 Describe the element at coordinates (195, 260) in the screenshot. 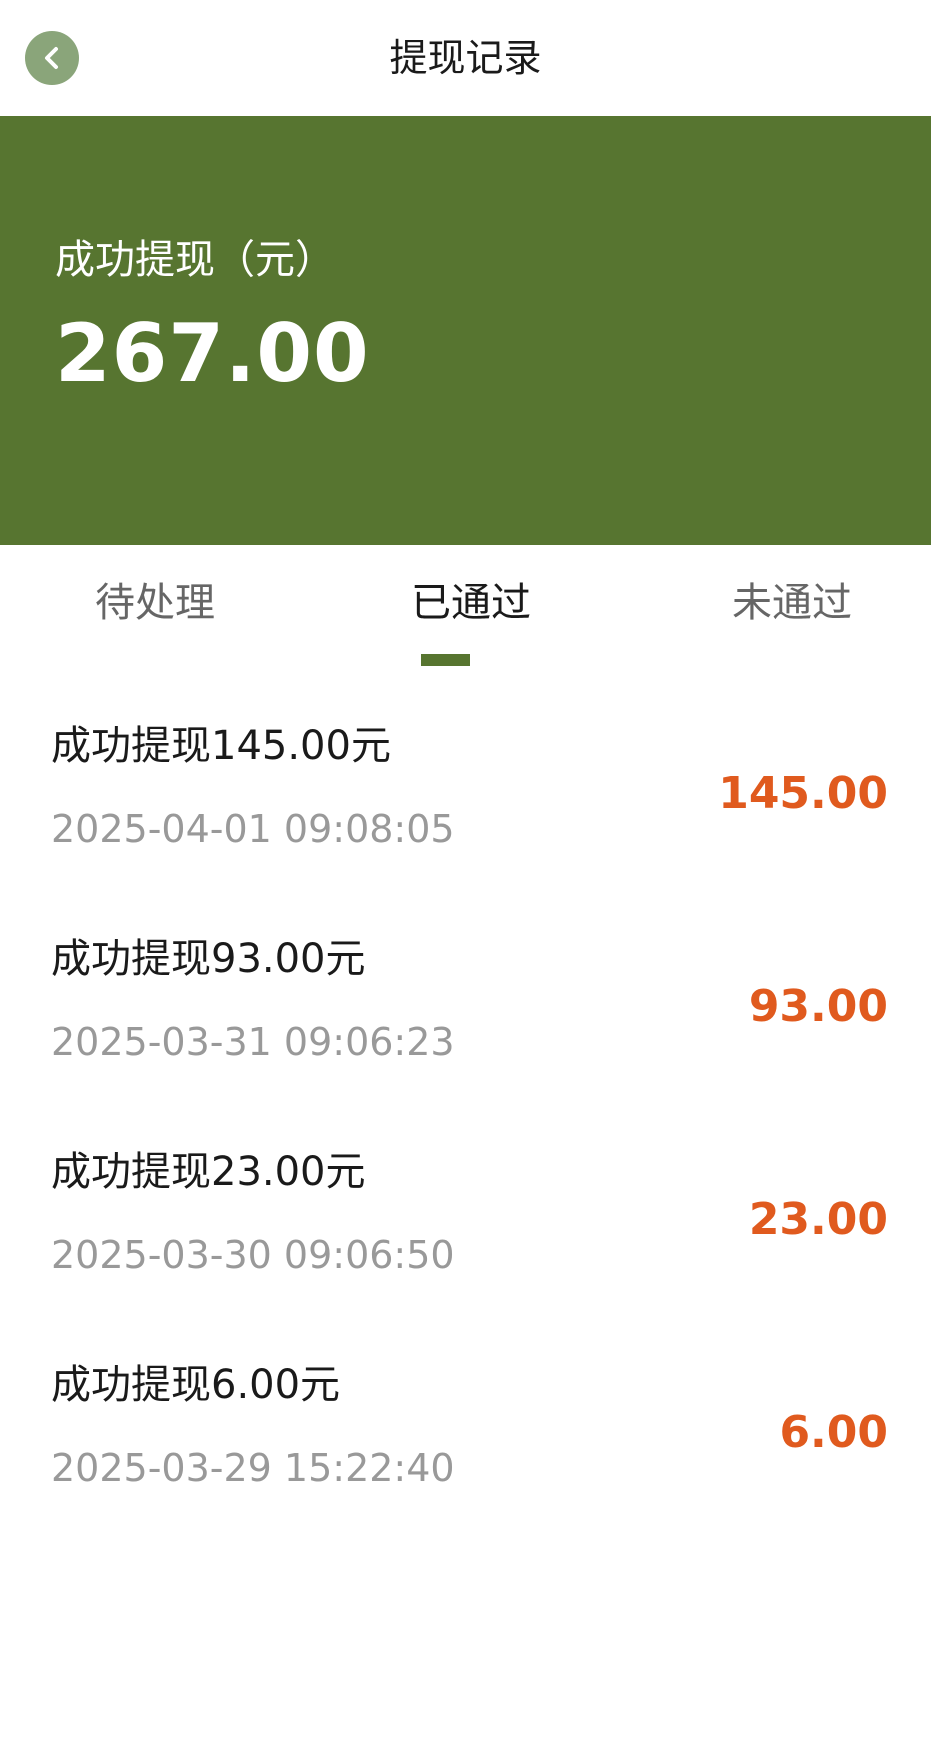

I see `summary-label: 成功提现（元）` at that location.